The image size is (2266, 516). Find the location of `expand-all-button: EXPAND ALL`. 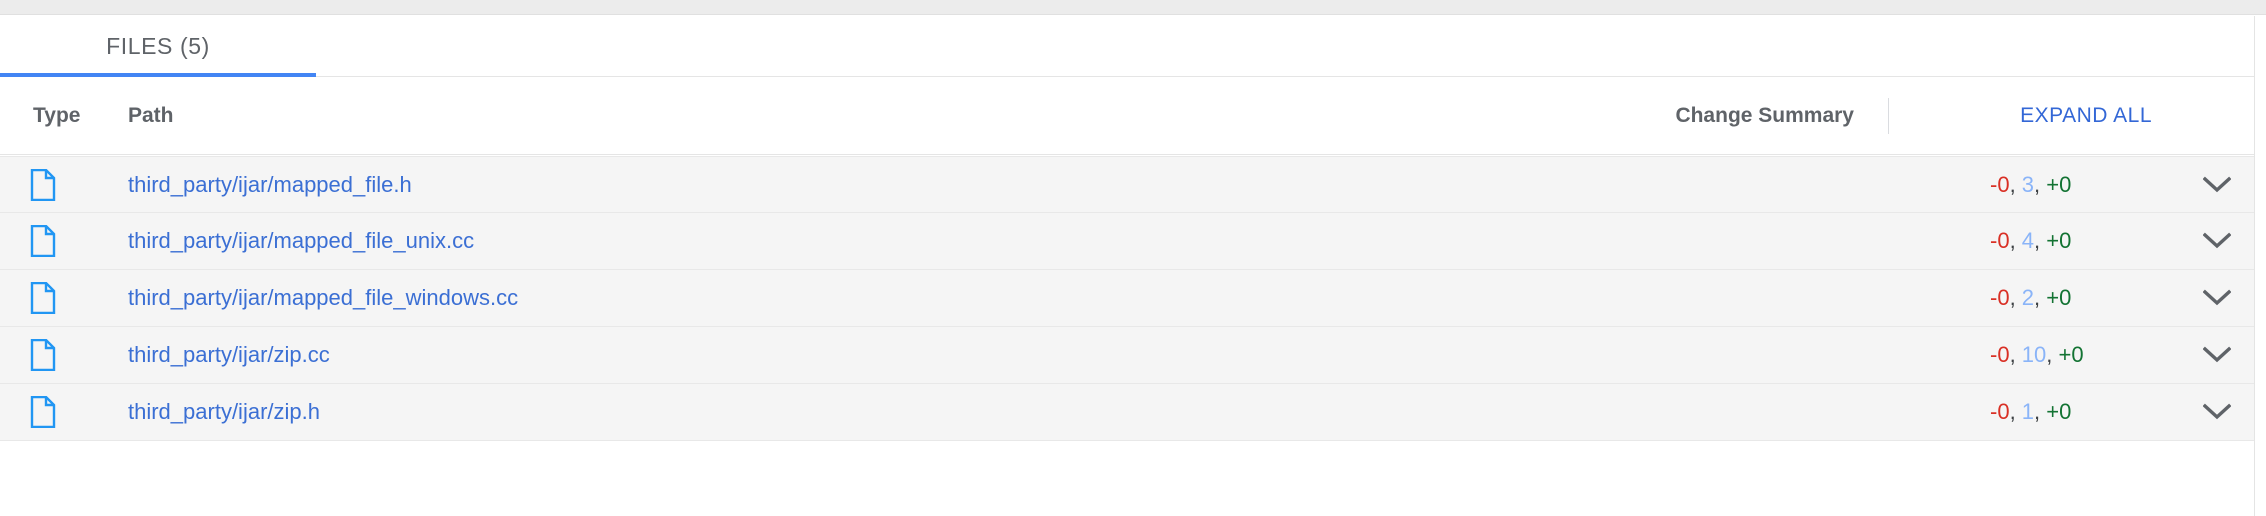

expand-all-button: EXPAND ALL is located at coordinates (2086, 116).